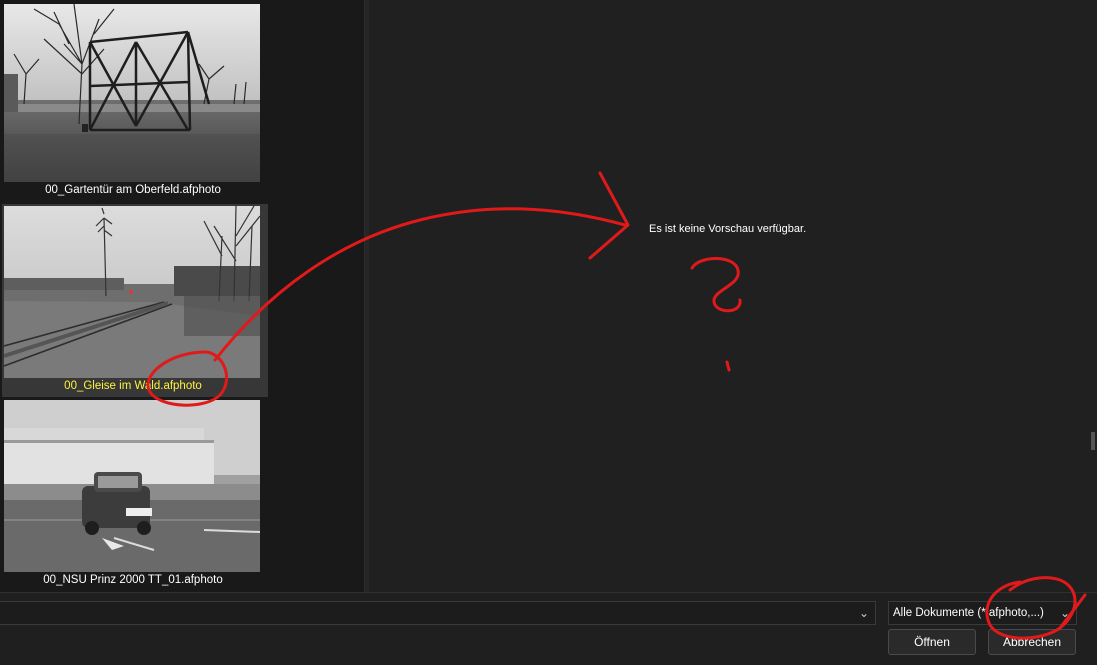  I want to click on file-type-filter: Alle Dokumente (*.afphoto,...) ⌄, so click(982, 613).